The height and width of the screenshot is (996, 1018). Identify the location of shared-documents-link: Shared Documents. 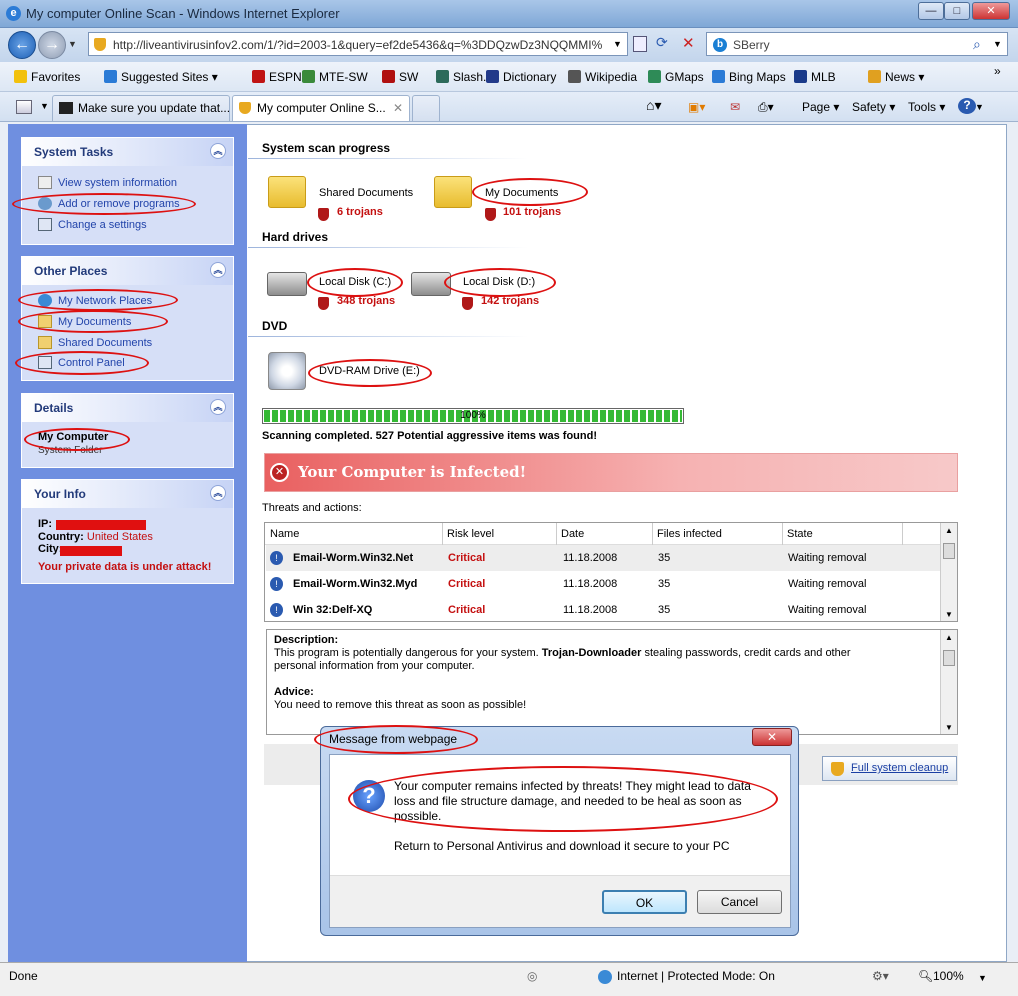
(95, 342).